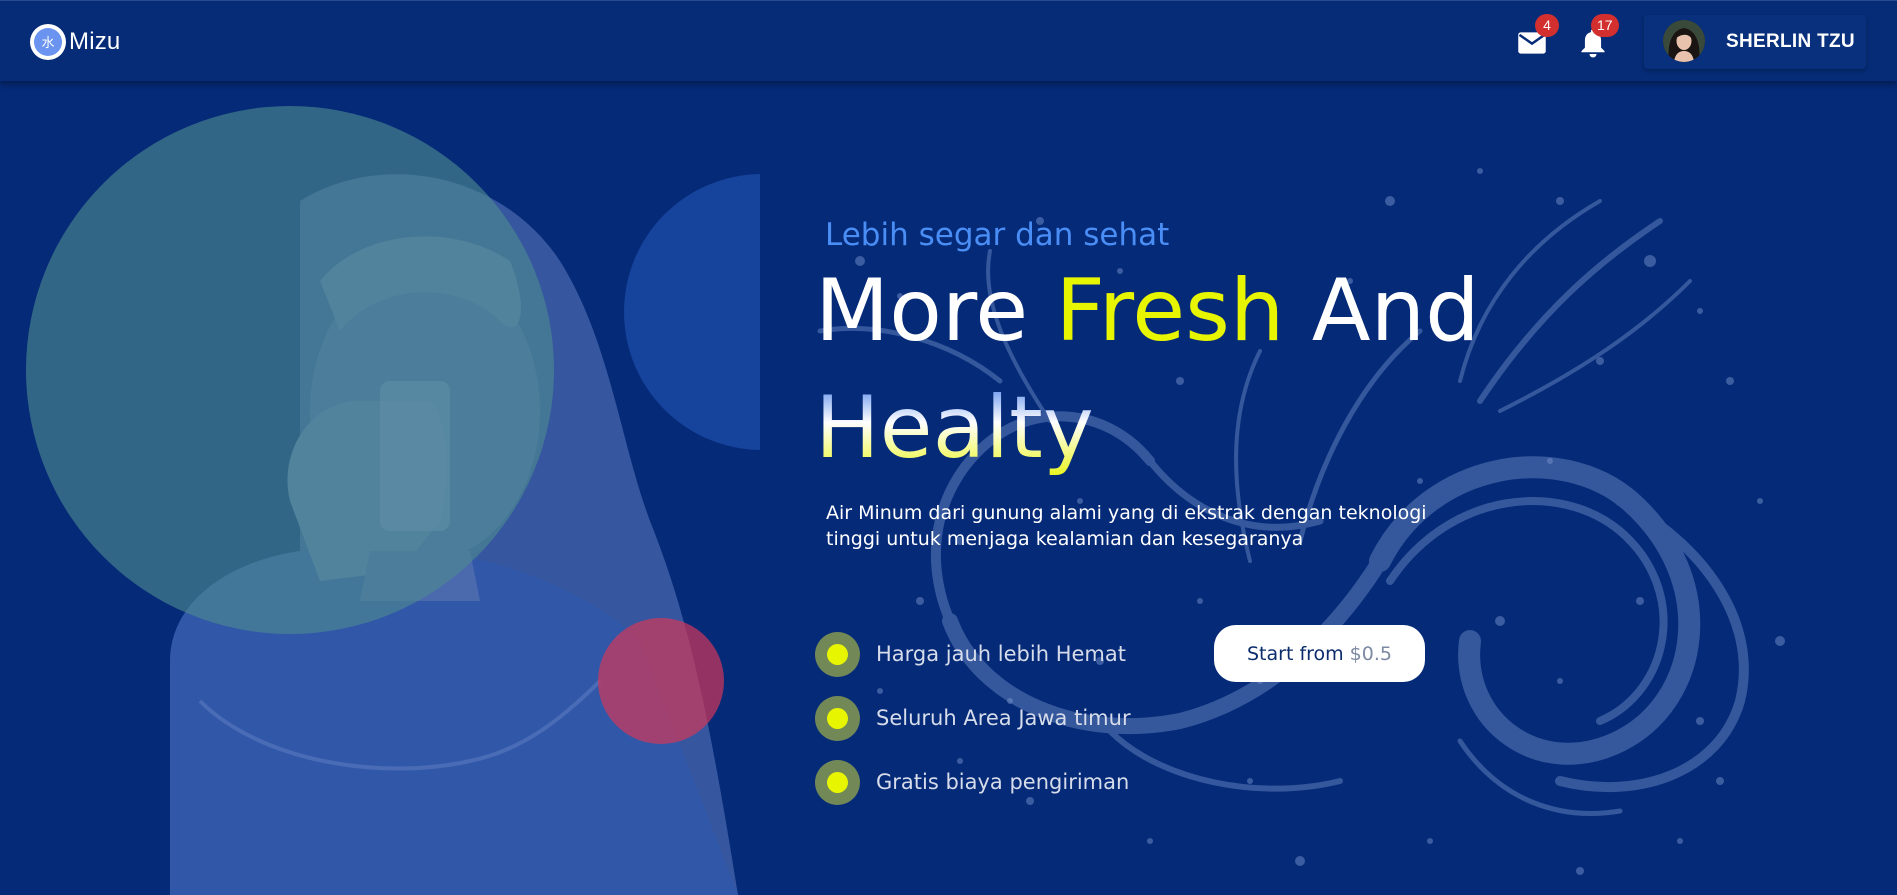 Image resolution: width=1897 pixels, height=895 pixels. I want to click on feature-item: Gratis biaya pengiriman, so click(972, 782).